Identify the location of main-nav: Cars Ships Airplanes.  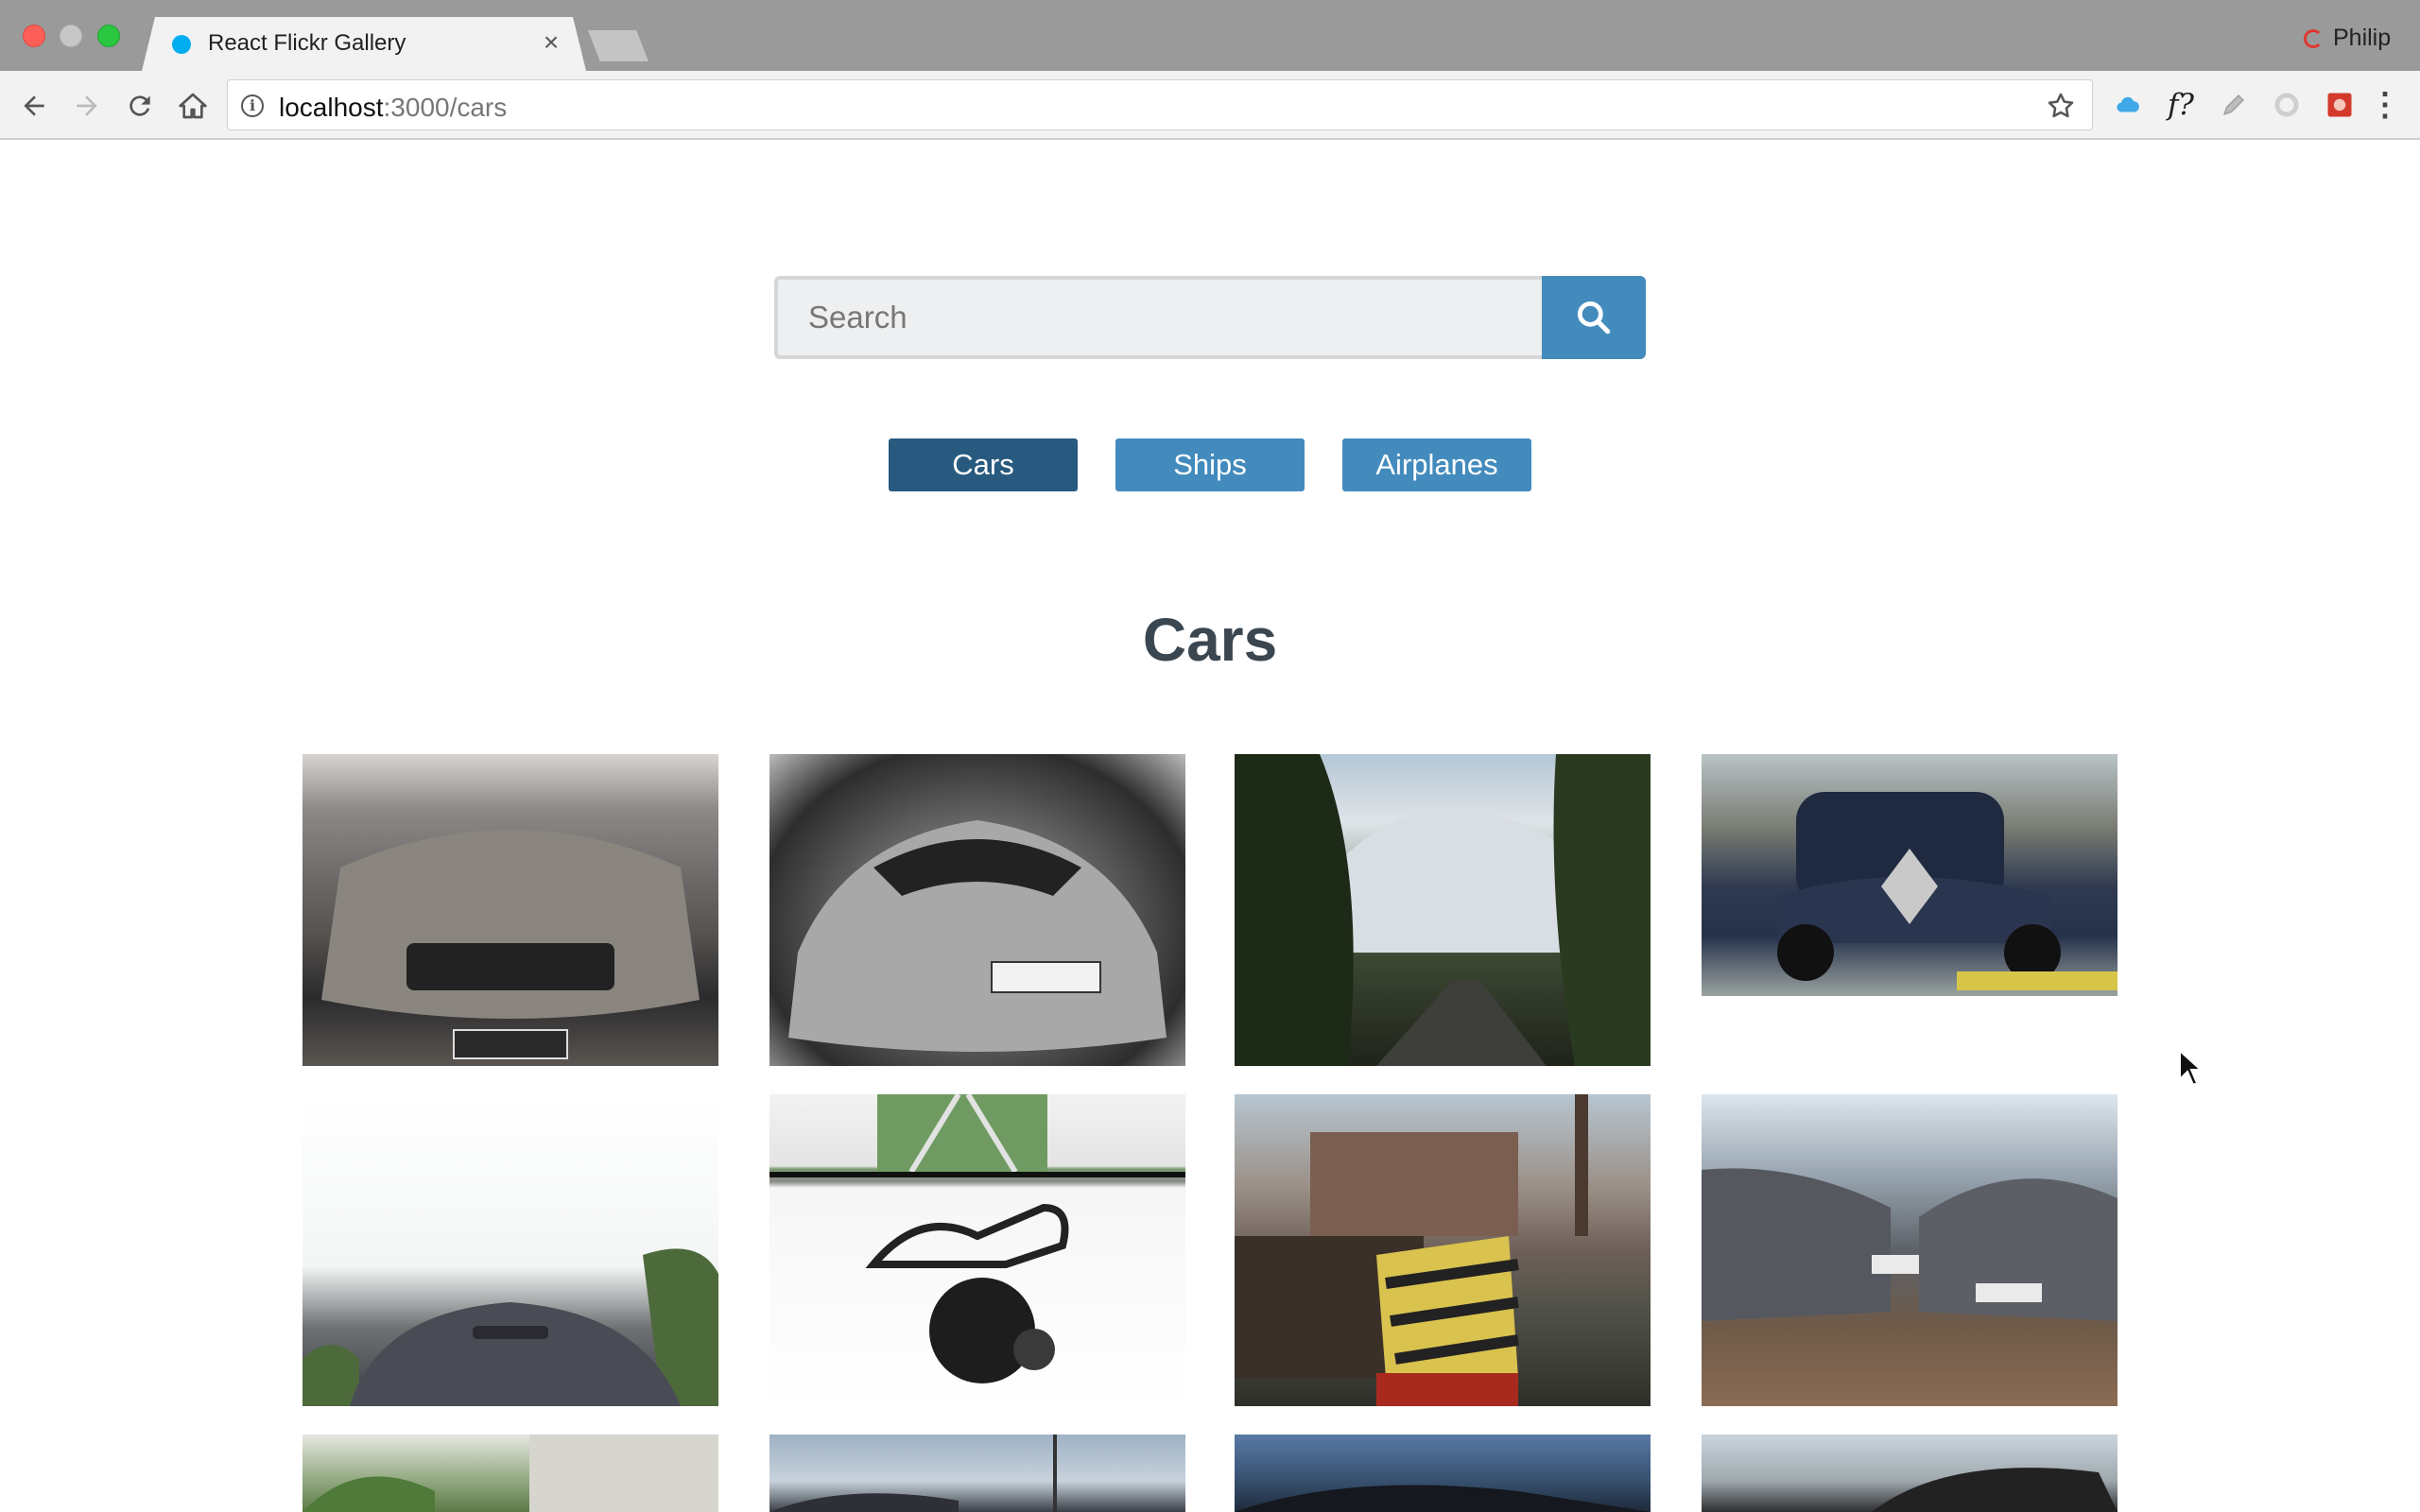
(1210, 464).